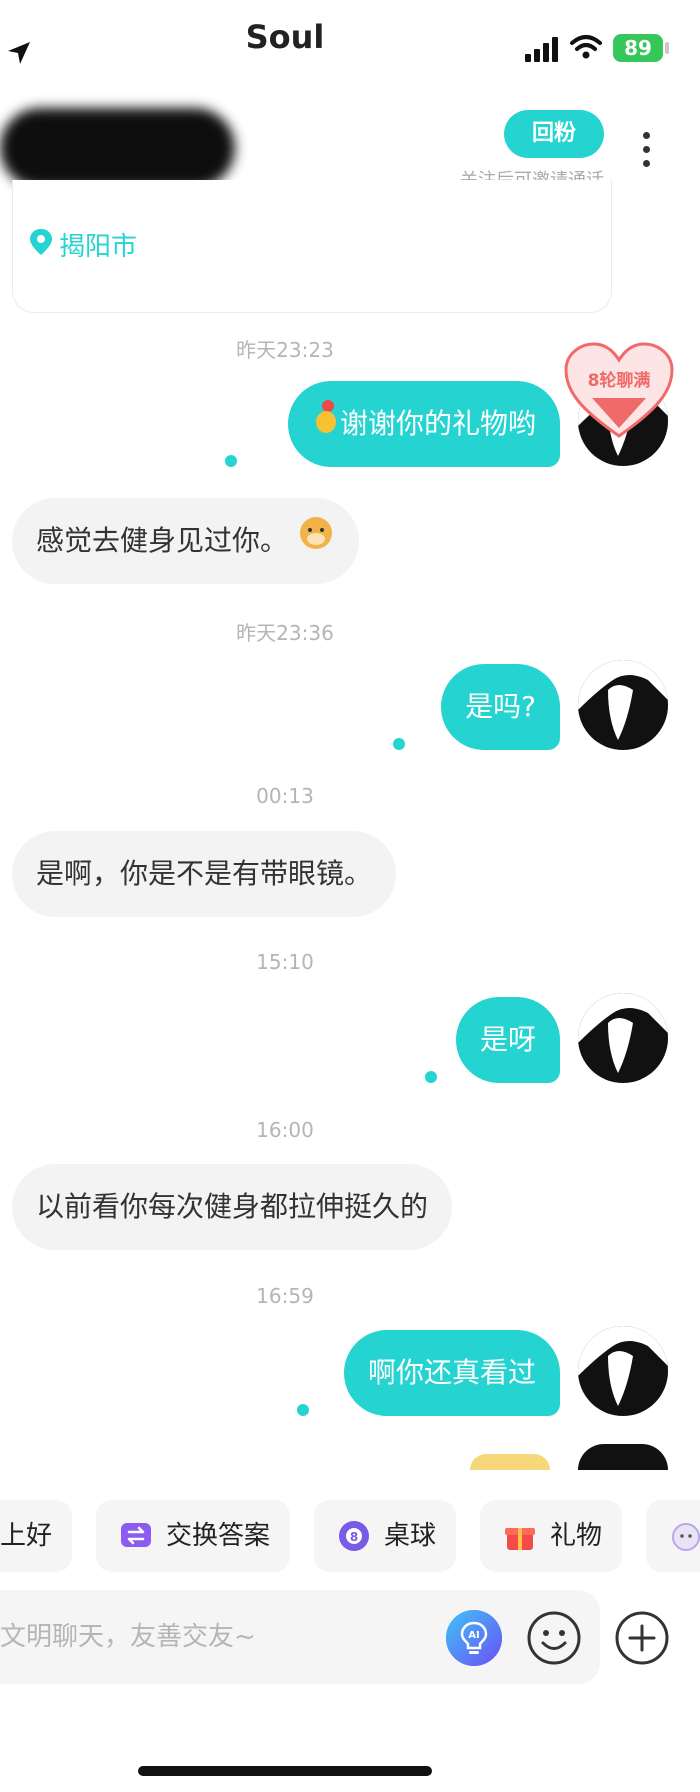  What do you see at coordinates (162, 540) in the screenshot?
I see `message-text: 感觉去健身见过你。` at bounding box center [162, 540].